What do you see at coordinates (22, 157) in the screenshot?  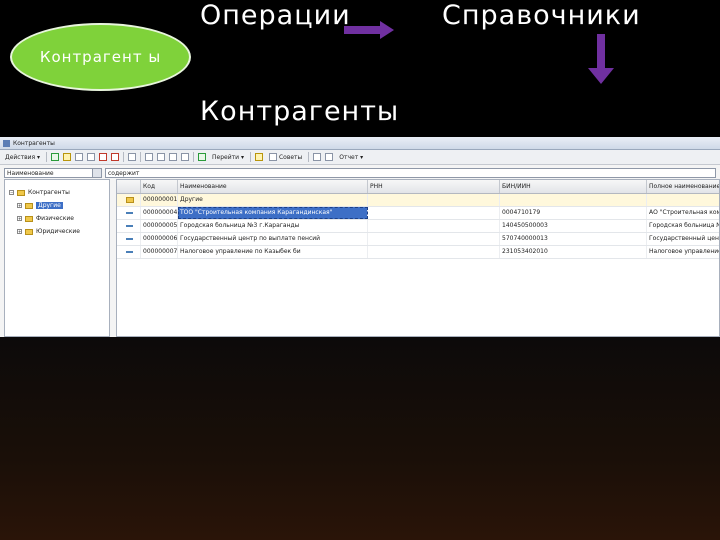 I see `actions-menu-button: Действия ▾` at bounding box center [22, 157].